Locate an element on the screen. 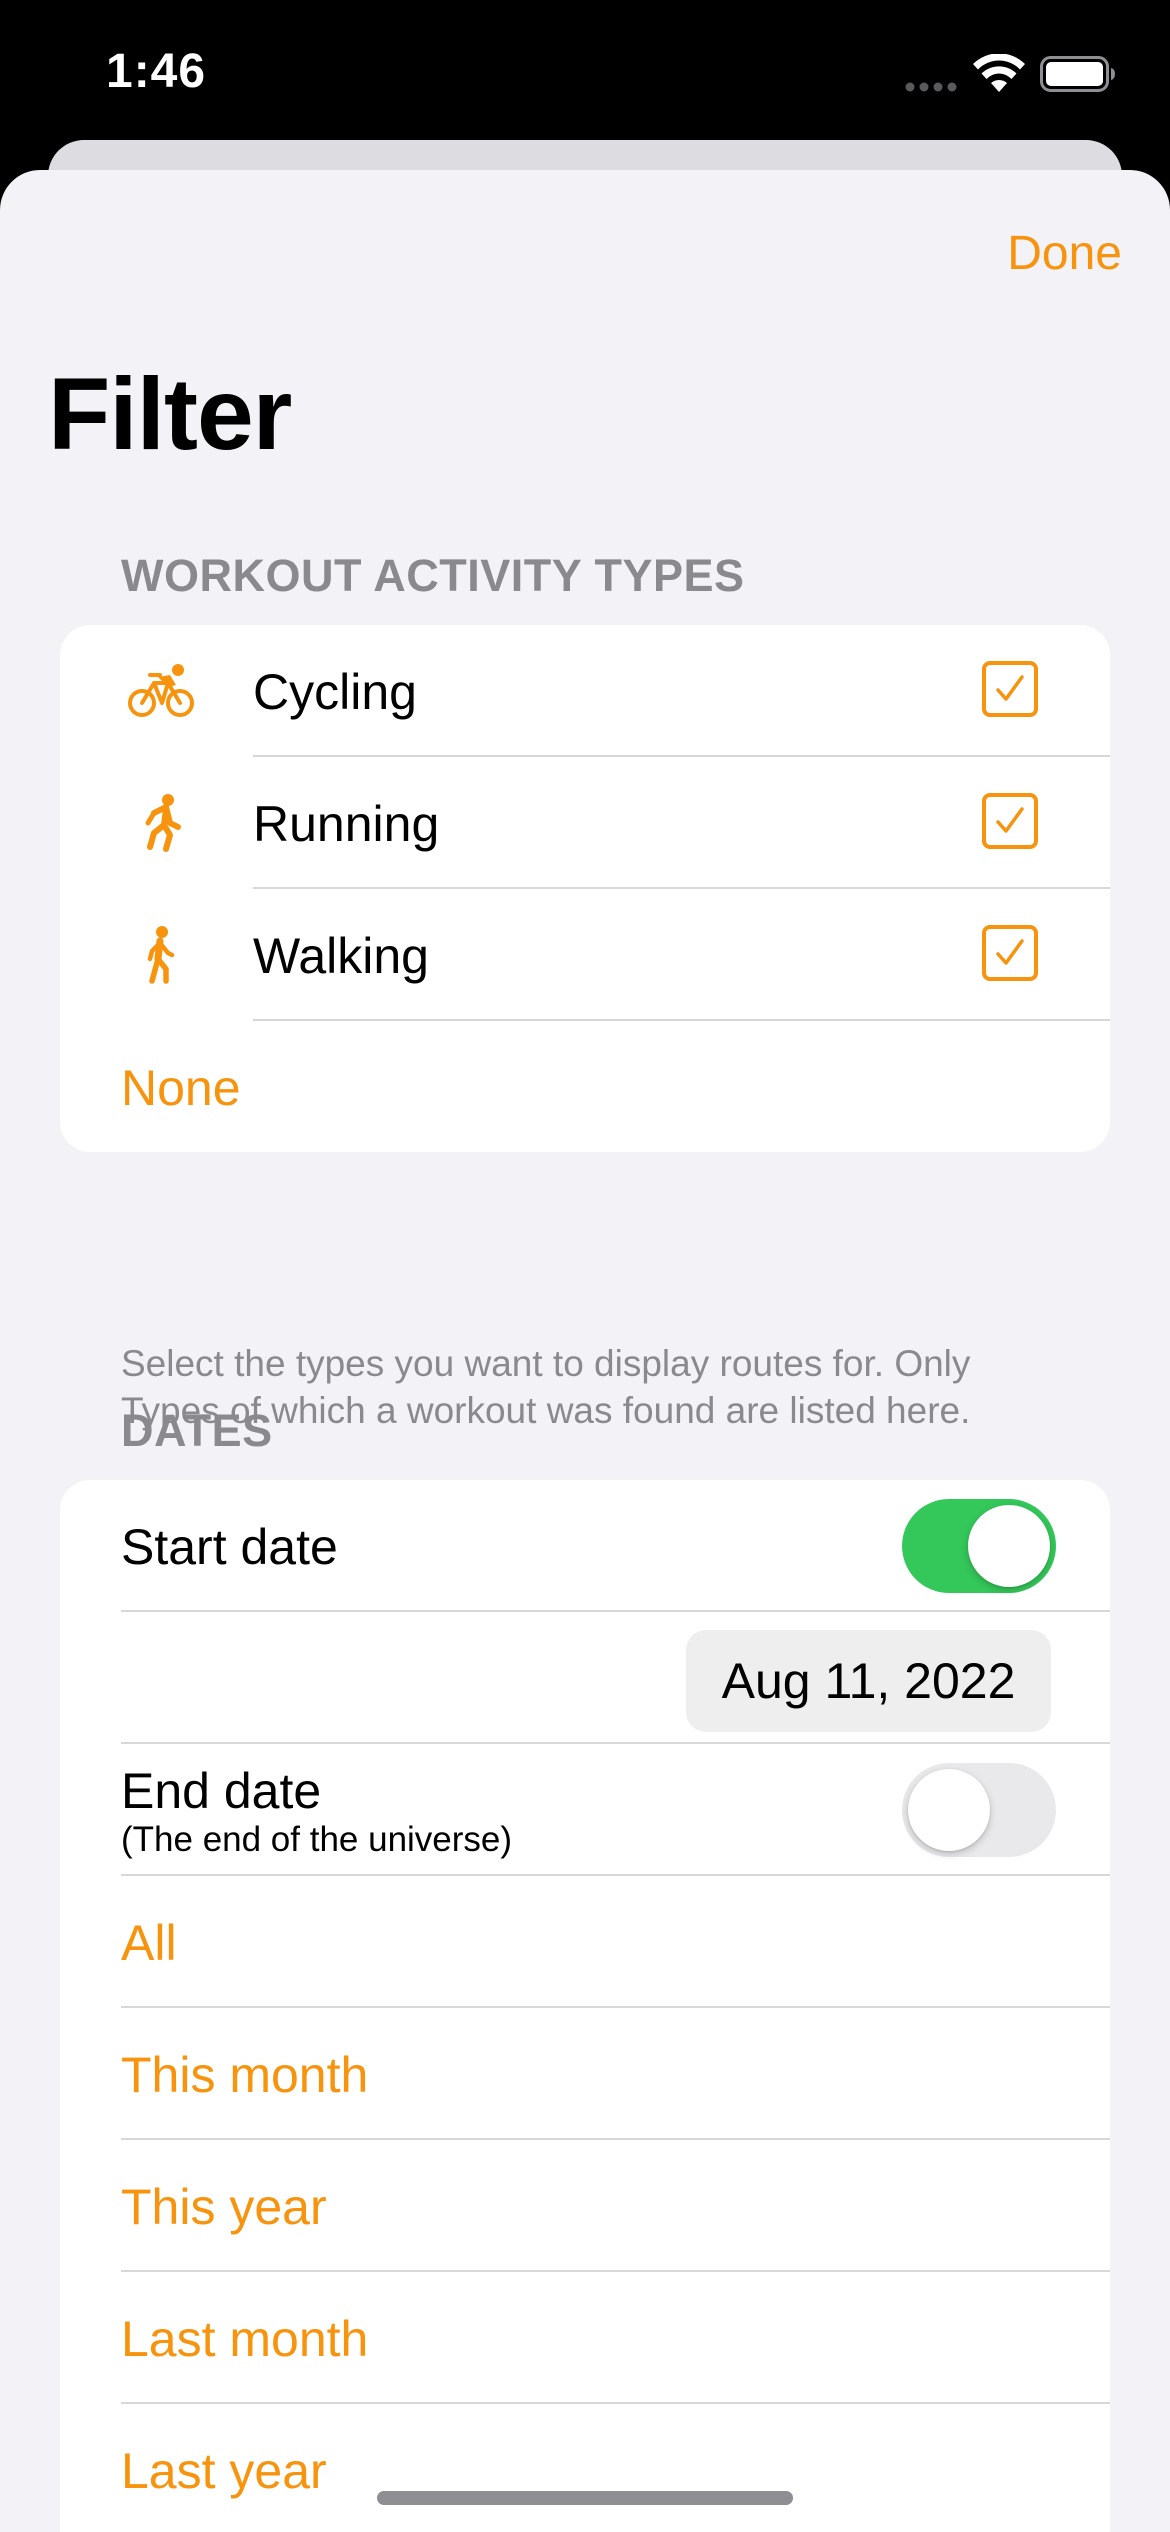  cellular-signal-icon is located at coordinates (931, 87).